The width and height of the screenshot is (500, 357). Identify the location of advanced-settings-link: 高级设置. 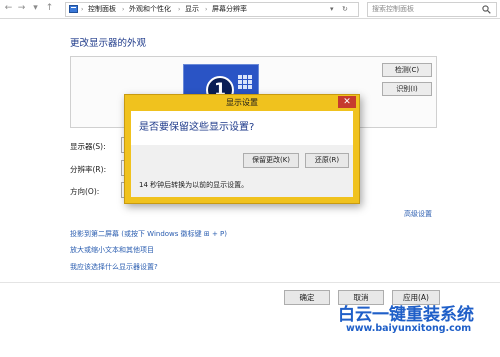
(418, 214).